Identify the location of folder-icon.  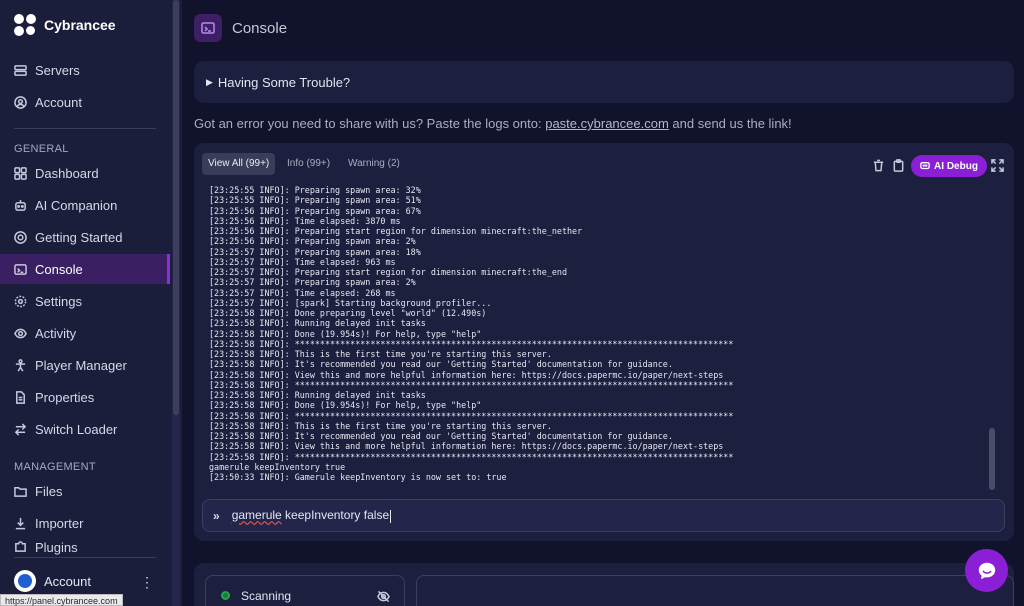
(20, 491).